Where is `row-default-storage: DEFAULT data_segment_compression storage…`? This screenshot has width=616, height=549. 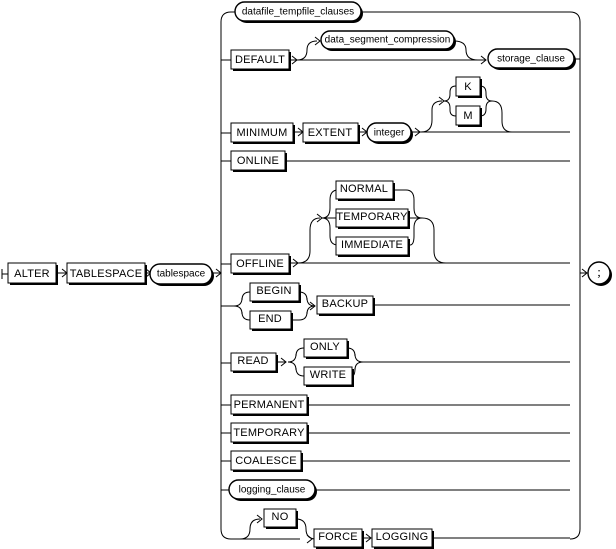
row-default-storage: DEFAULT data_segment_compression storage… is located at coordinates (400, 50).